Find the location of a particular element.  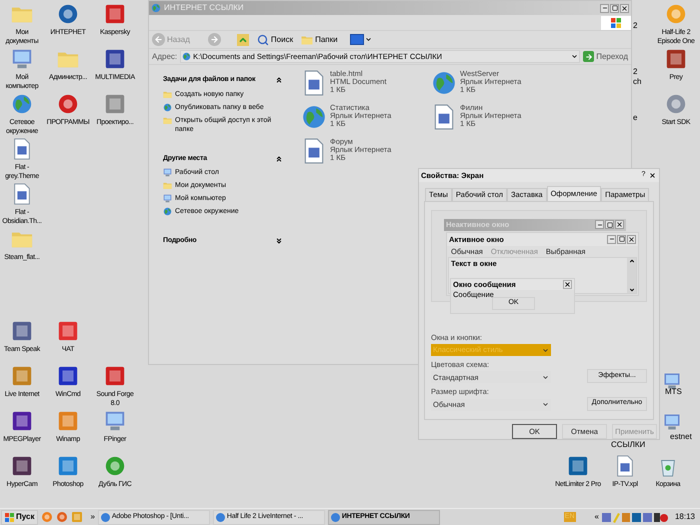

expand-icon is located at coordinates (279, 241).